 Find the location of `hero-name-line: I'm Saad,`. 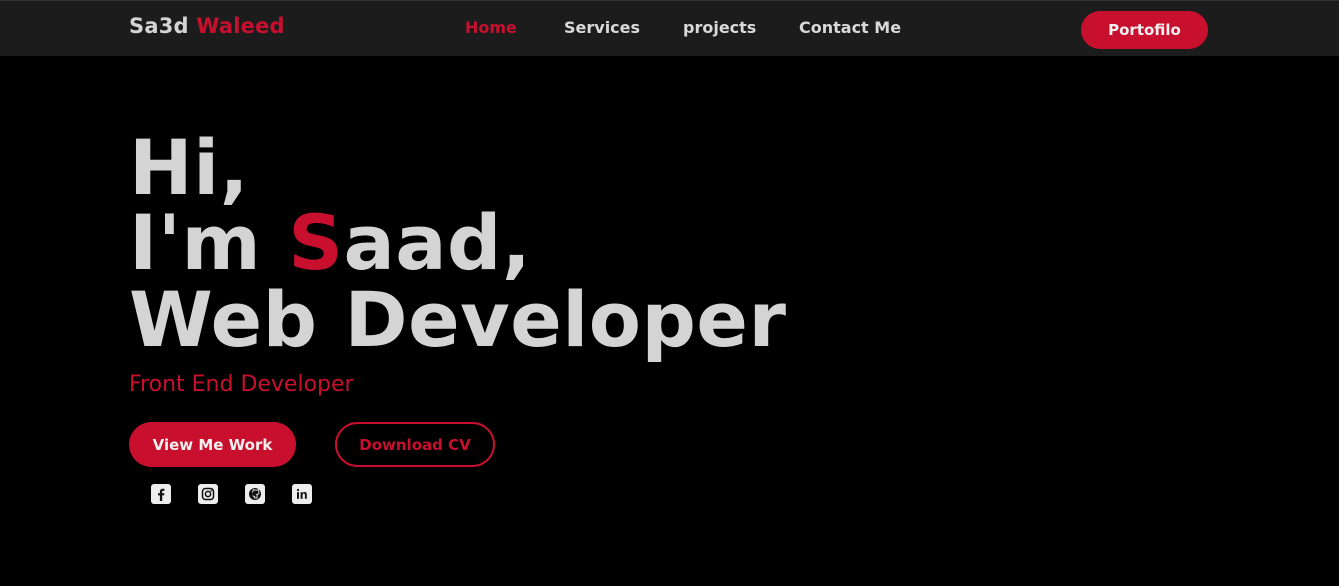

hero-name-line: I'm Saad, is located at coordinates (330, 243).